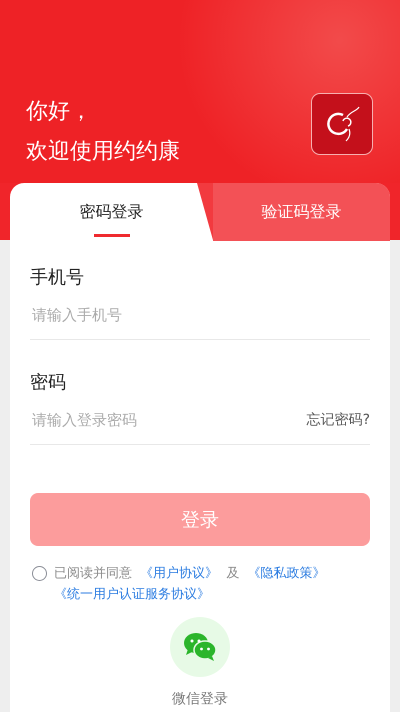 The image size is (400, 712). What do you see at coordinates (48, 383) in the screenshot?
I see `field-label: 密码` at bounding box center [48, 383].